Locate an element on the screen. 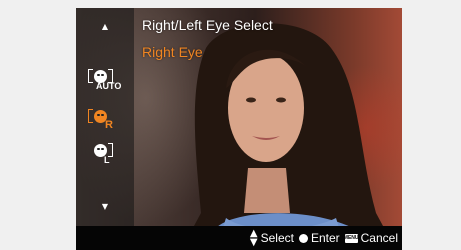  enter-label: Enter is located at coordinates (325, 238).